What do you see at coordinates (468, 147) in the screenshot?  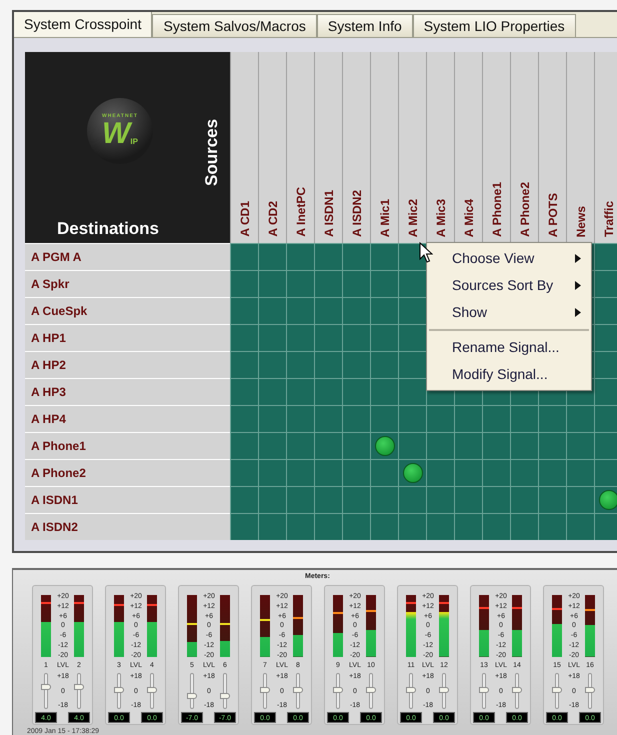 I see `source-header: A Mic4` at bounding box center [468, 147].